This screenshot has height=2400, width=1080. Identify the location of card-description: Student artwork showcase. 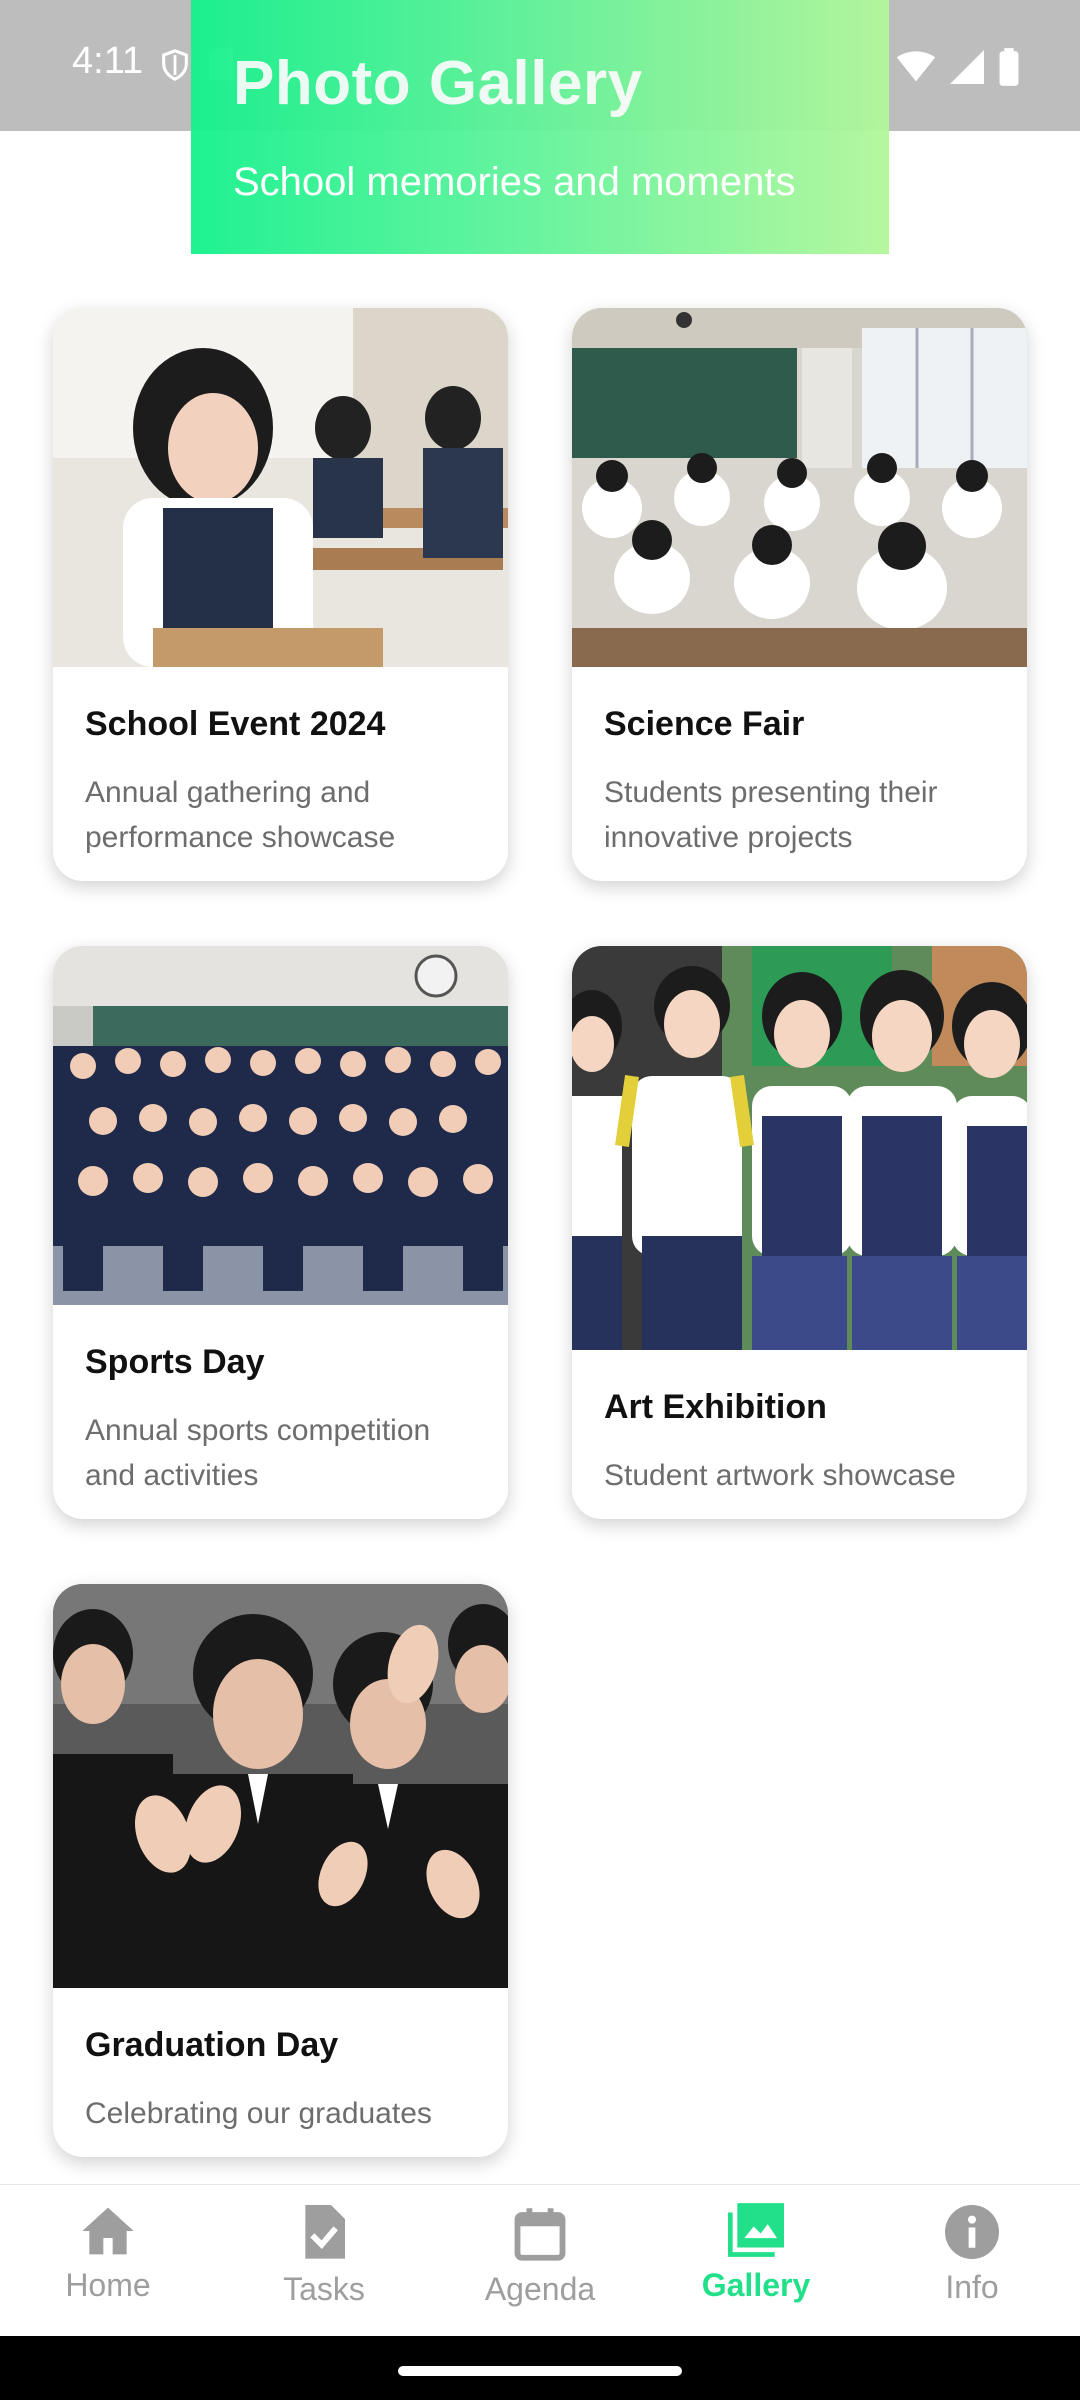
(780, 1475).